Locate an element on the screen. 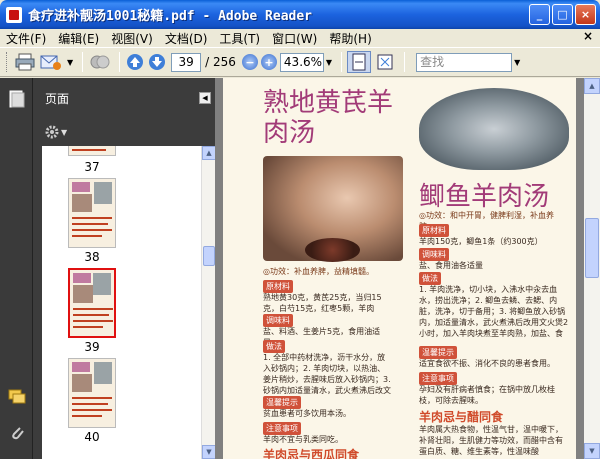 The width and height of the screenshot is (600, 459). section-heading-1: 羊肉忌与醋同食 is located at coordinates (461, 417).